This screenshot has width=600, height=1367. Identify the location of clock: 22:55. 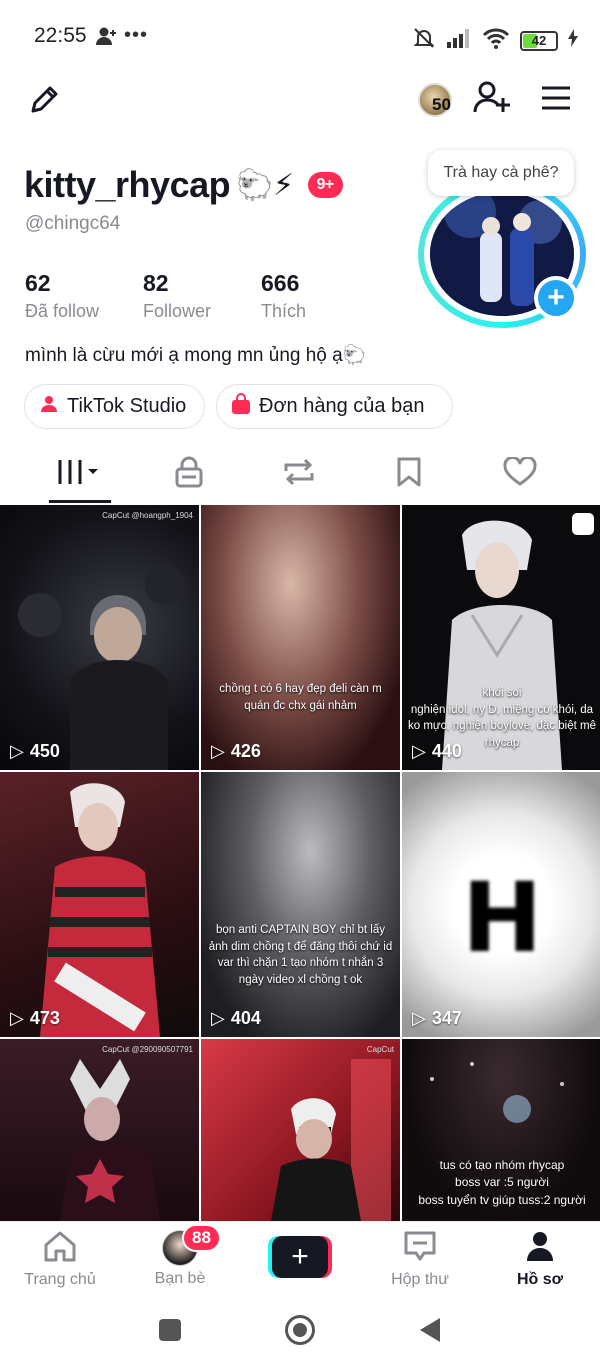
(60, 35).